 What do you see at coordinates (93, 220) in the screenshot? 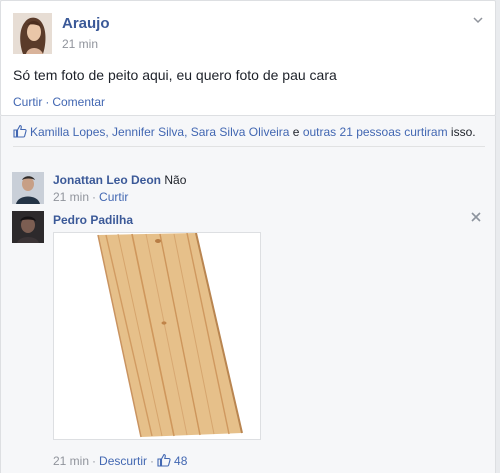
I see `comment-author-name: Pedro Padilha` at bounding box center [93, 220].